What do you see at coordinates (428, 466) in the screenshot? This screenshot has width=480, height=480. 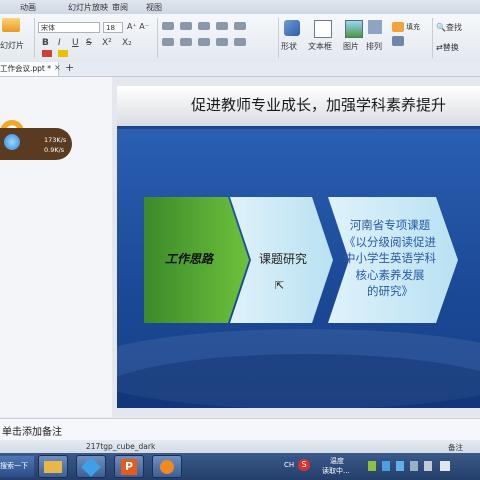 I see `volume-icon` at bounding box center [428, 466].